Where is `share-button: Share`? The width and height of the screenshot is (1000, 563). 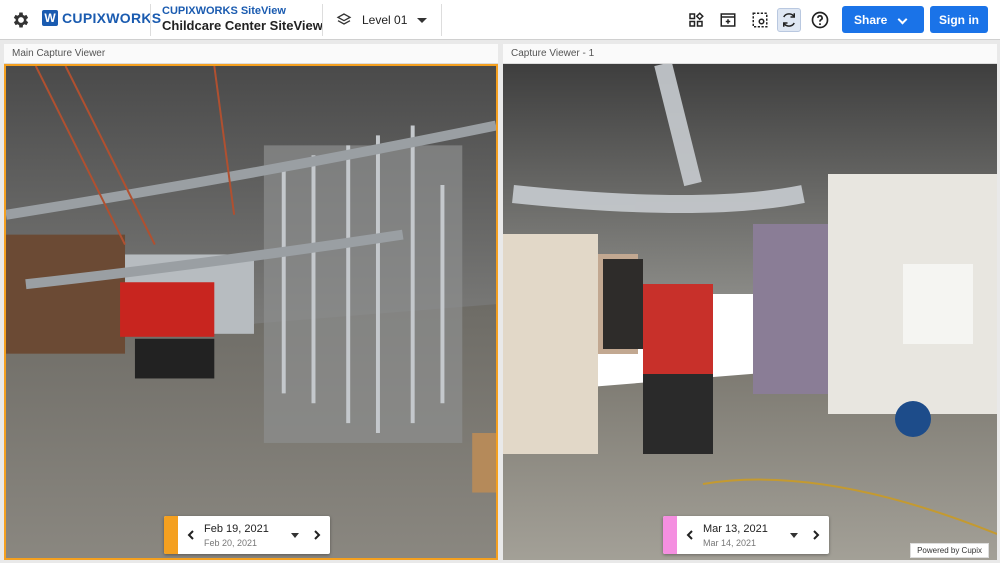
share-button: Share is located at coordinates (883, 19).